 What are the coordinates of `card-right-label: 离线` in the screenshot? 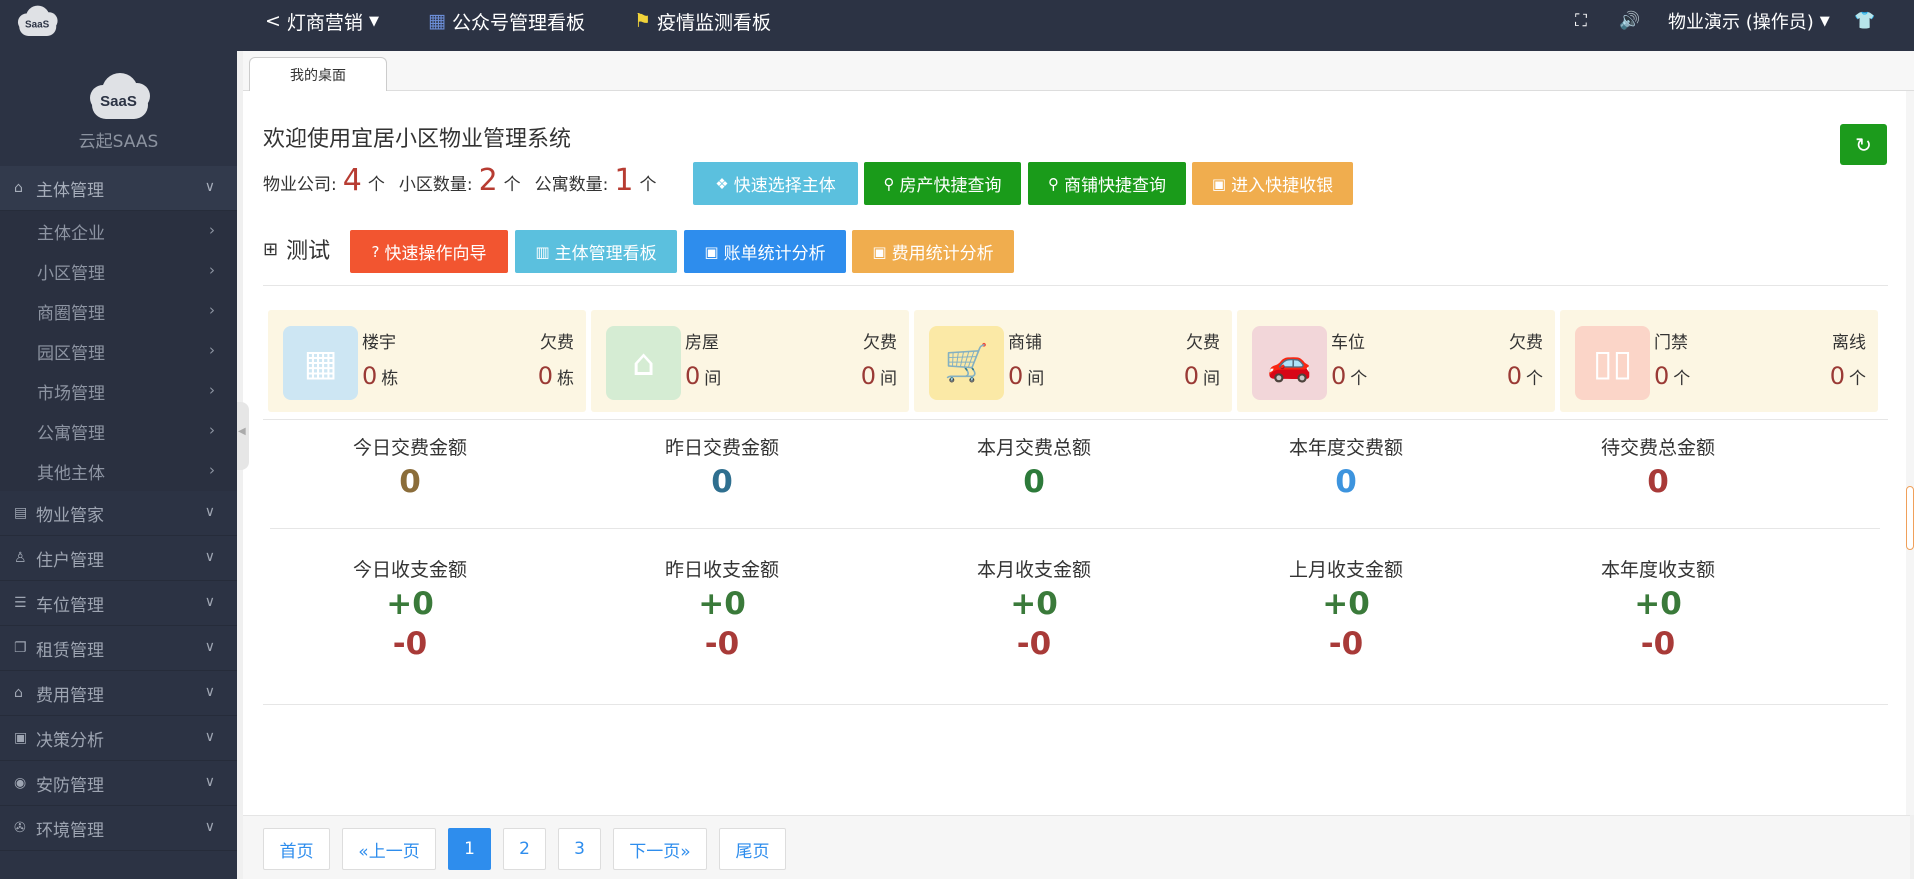 It's located at (1849, 343).